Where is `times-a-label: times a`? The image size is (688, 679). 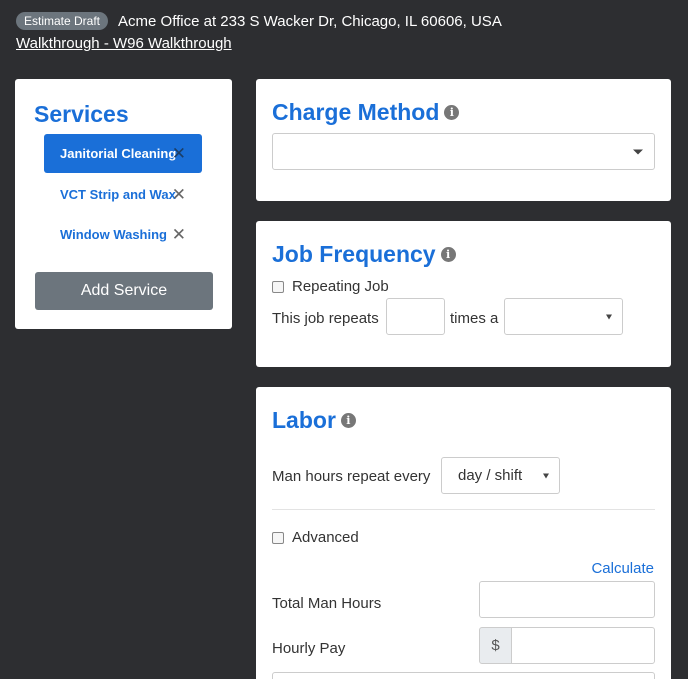 times-a-label: times a is located at coordinates (474, 318).